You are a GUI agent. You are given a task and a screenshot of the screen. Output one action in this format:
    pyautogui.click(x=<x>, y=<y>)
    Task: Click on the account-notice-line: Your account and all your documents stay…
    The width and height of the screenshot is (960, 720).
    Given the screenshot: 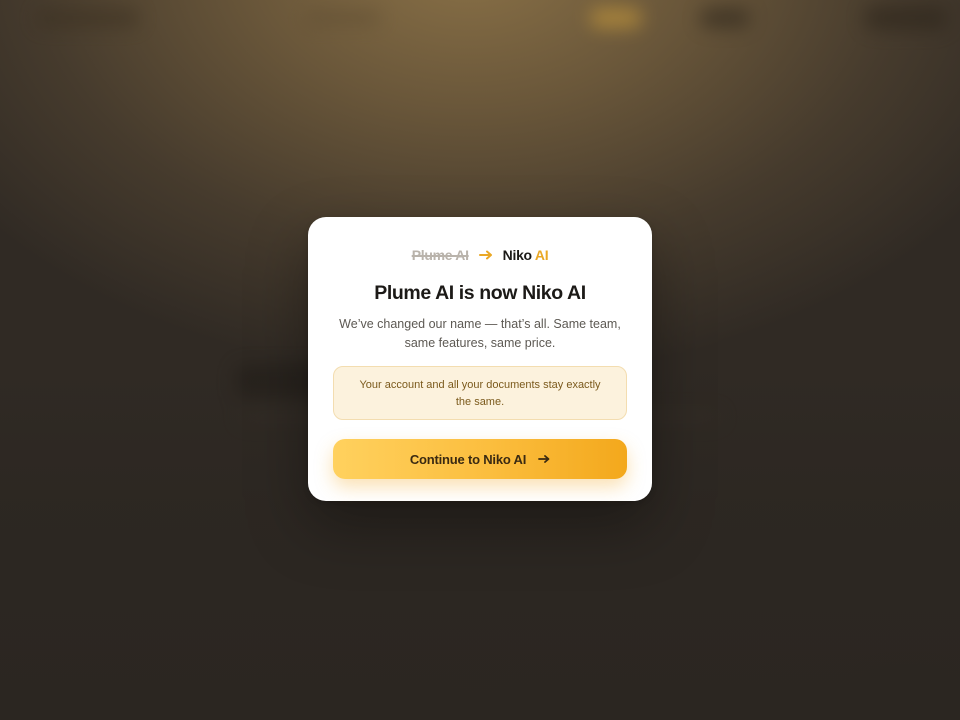 What is the action you would take?
    pyautogui.click(x=480, y=385)
    